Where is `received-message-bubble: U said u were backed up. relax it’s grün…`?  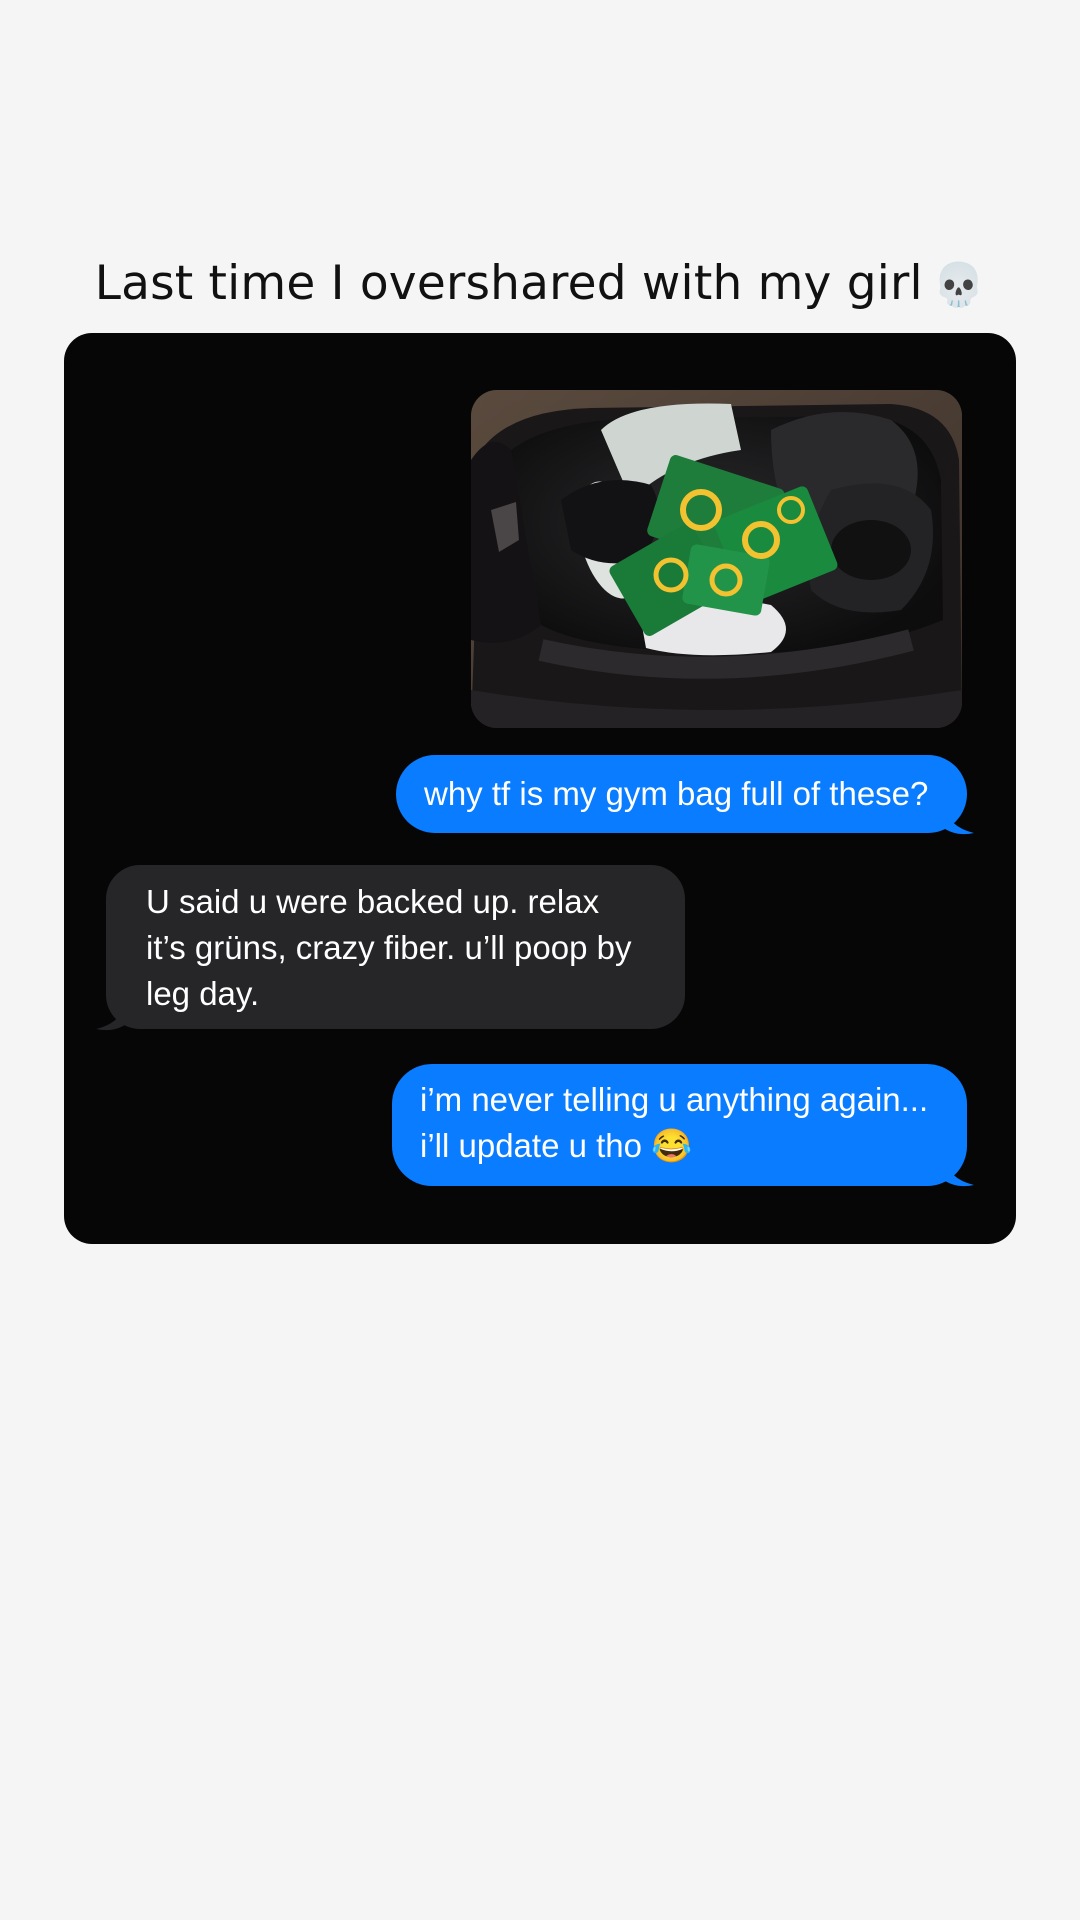 received-message-bubble: U said u were backed up. relax it’s grün… is located at coordinates (395, 947).